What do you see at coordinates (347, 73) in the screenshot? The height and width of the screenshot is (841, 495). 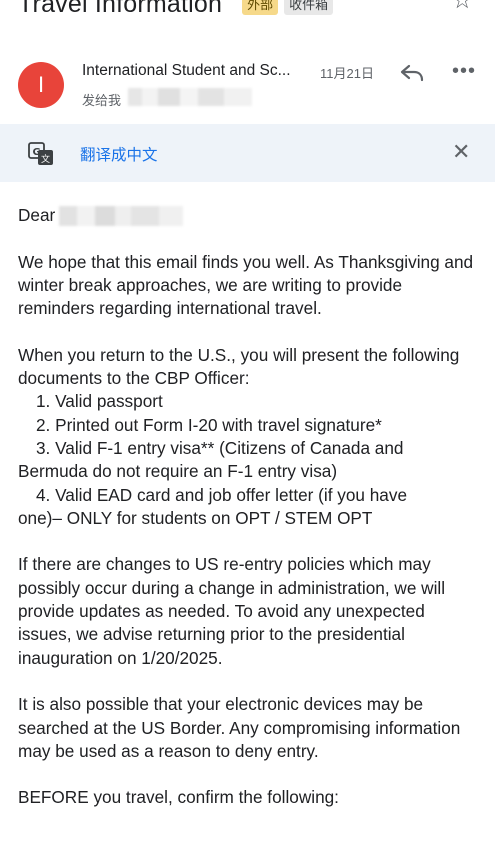 I see `email-date: 11月21日` at bounding box center [347, 73].